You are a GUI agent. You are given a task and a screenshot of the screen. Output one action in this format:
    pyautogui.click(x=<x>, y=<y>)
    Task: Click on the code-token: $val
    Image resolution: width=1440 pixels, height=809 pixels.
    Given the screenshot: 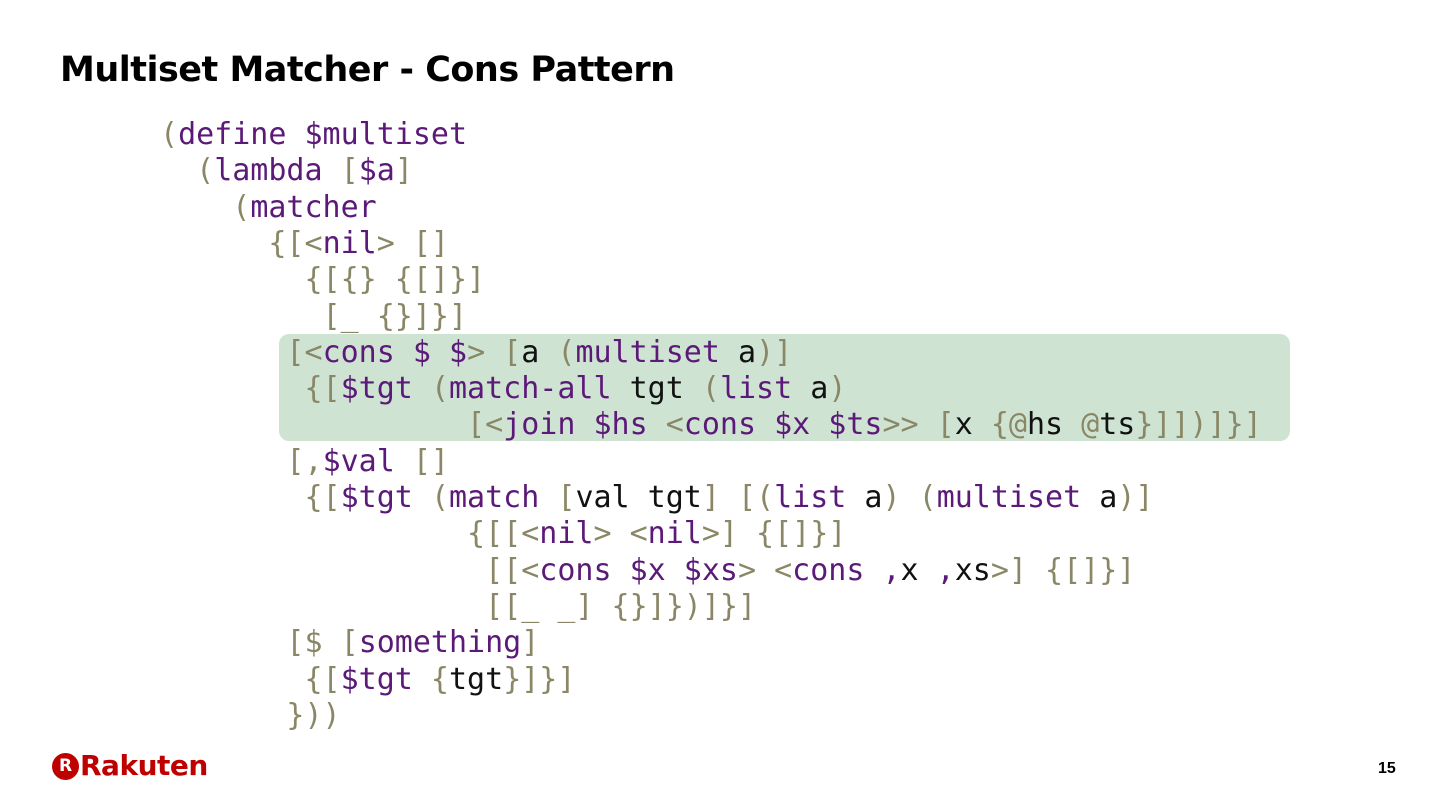 What is the action you would take?
    pyautogui.click(x=358, y=461)
    